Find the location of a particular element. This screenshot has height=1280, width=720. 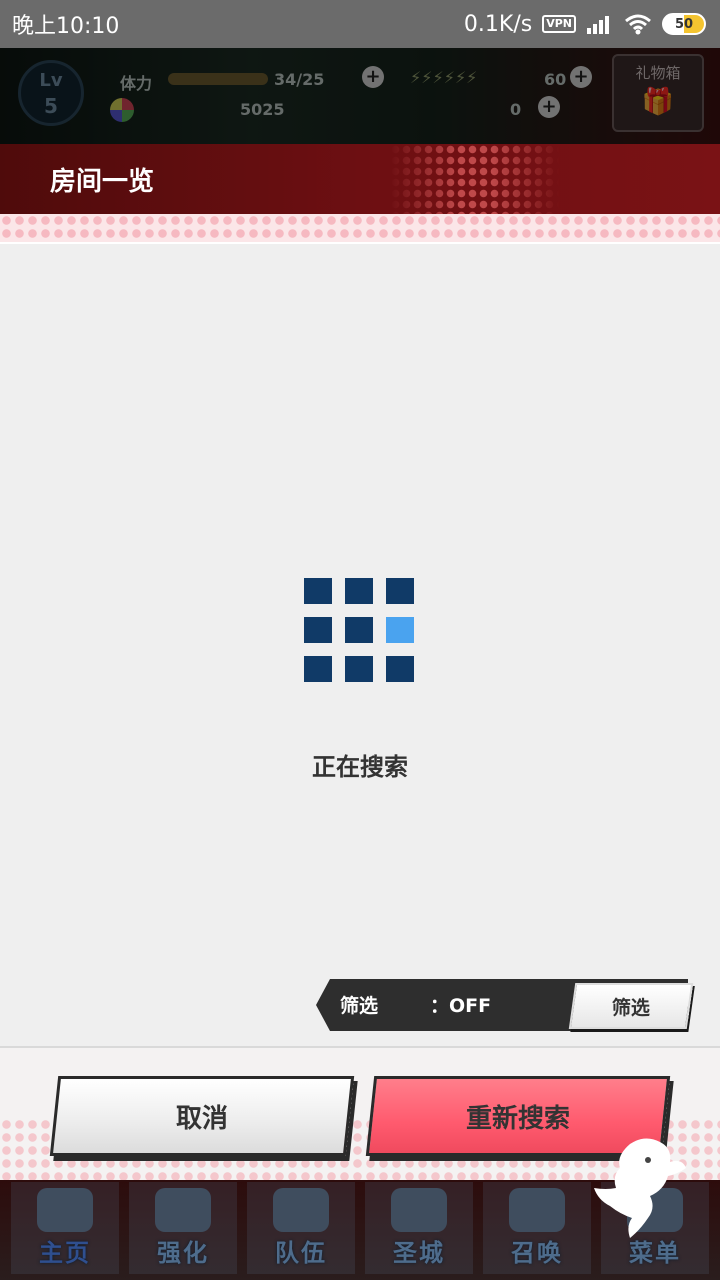

nav-item-home: 主页 is located at coordinates (65, 1228).